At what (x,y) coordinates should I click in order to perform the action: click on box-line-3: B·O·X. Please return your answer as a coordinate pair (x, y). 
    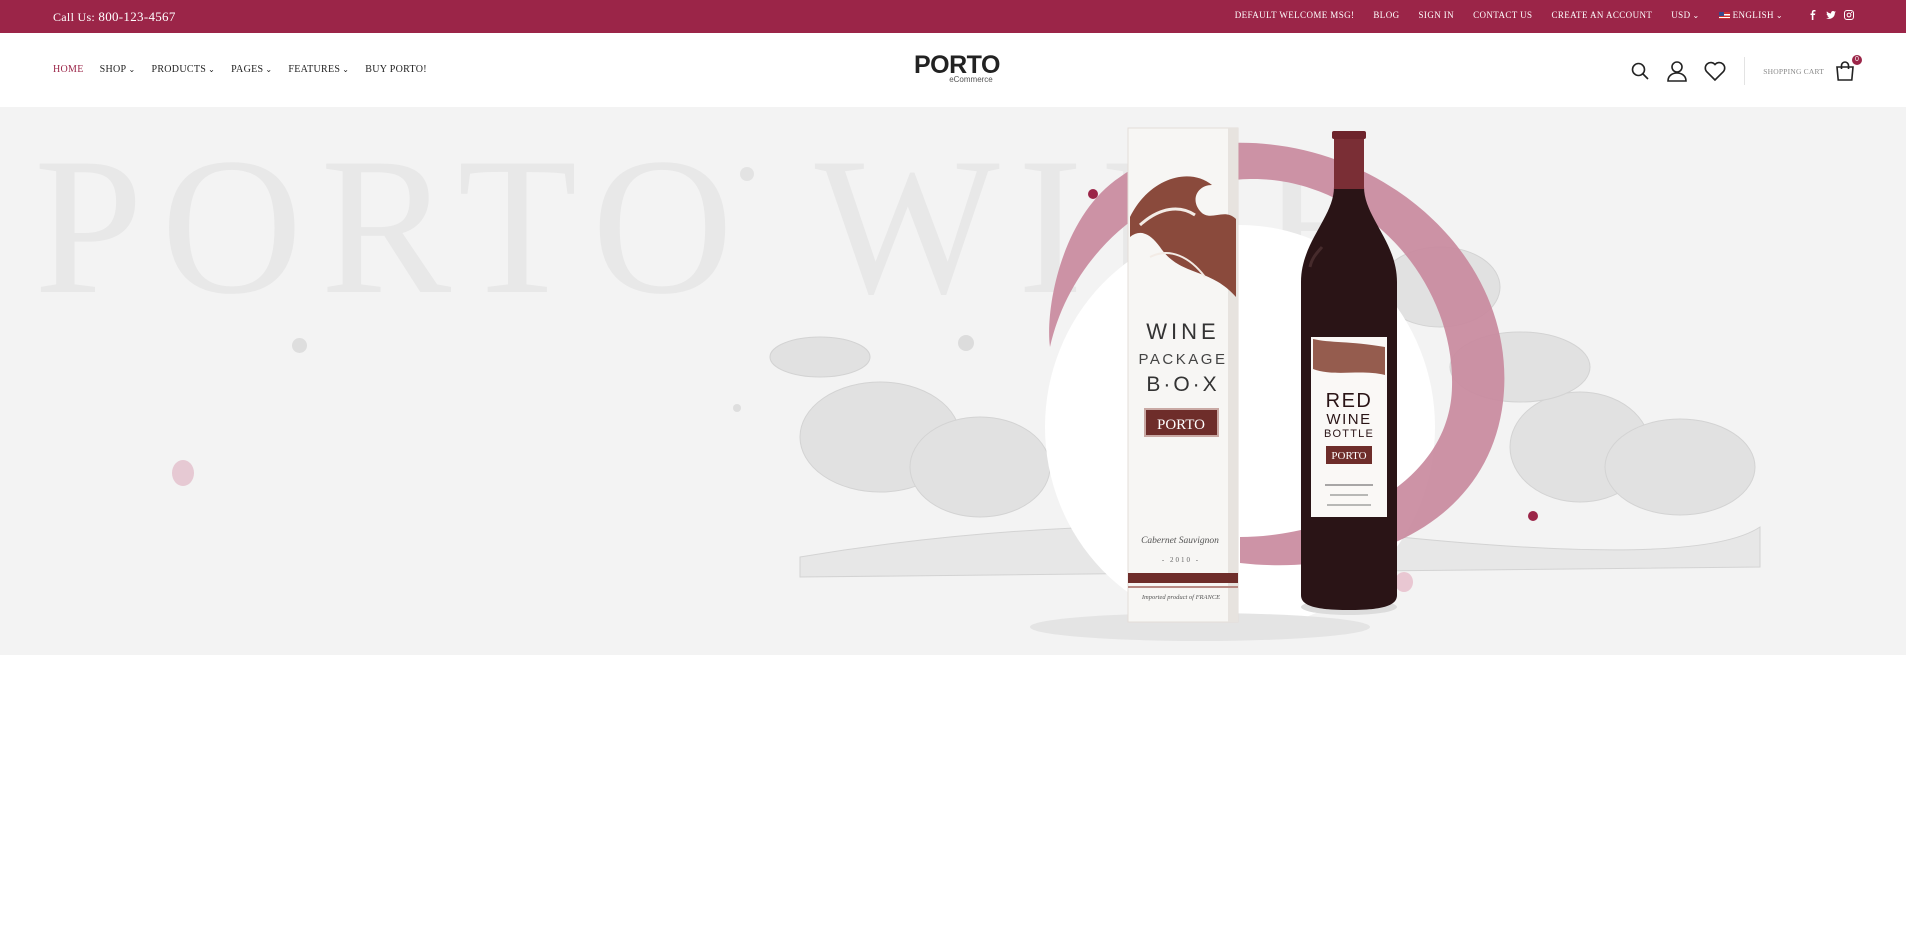
    Looking at the image, I should click on (1182, 384).